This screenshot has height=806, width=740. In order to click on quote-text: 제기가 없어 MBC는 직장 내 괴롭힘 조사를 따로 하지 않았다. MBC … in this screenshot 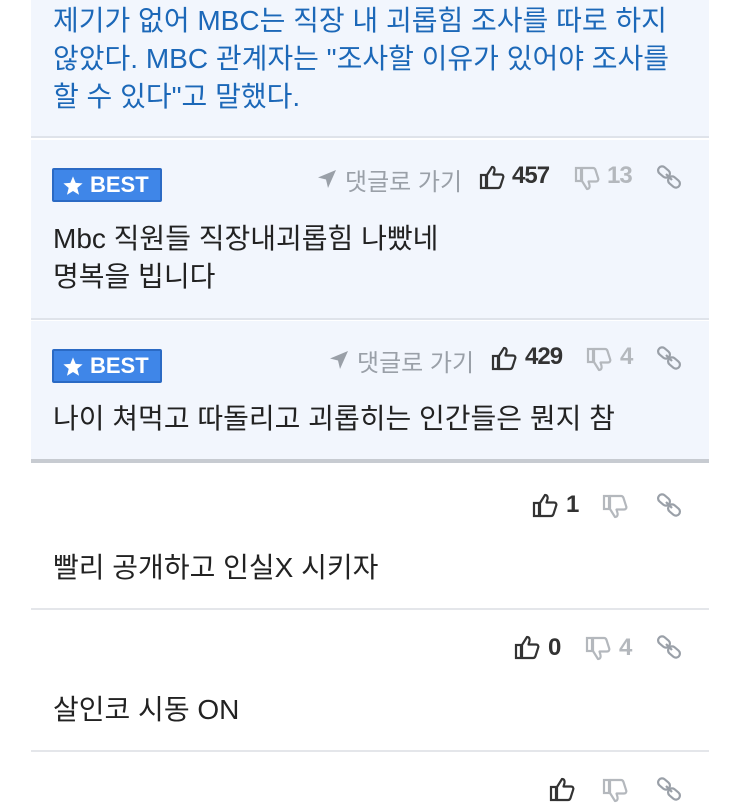, I will do `click(361, 58)`.